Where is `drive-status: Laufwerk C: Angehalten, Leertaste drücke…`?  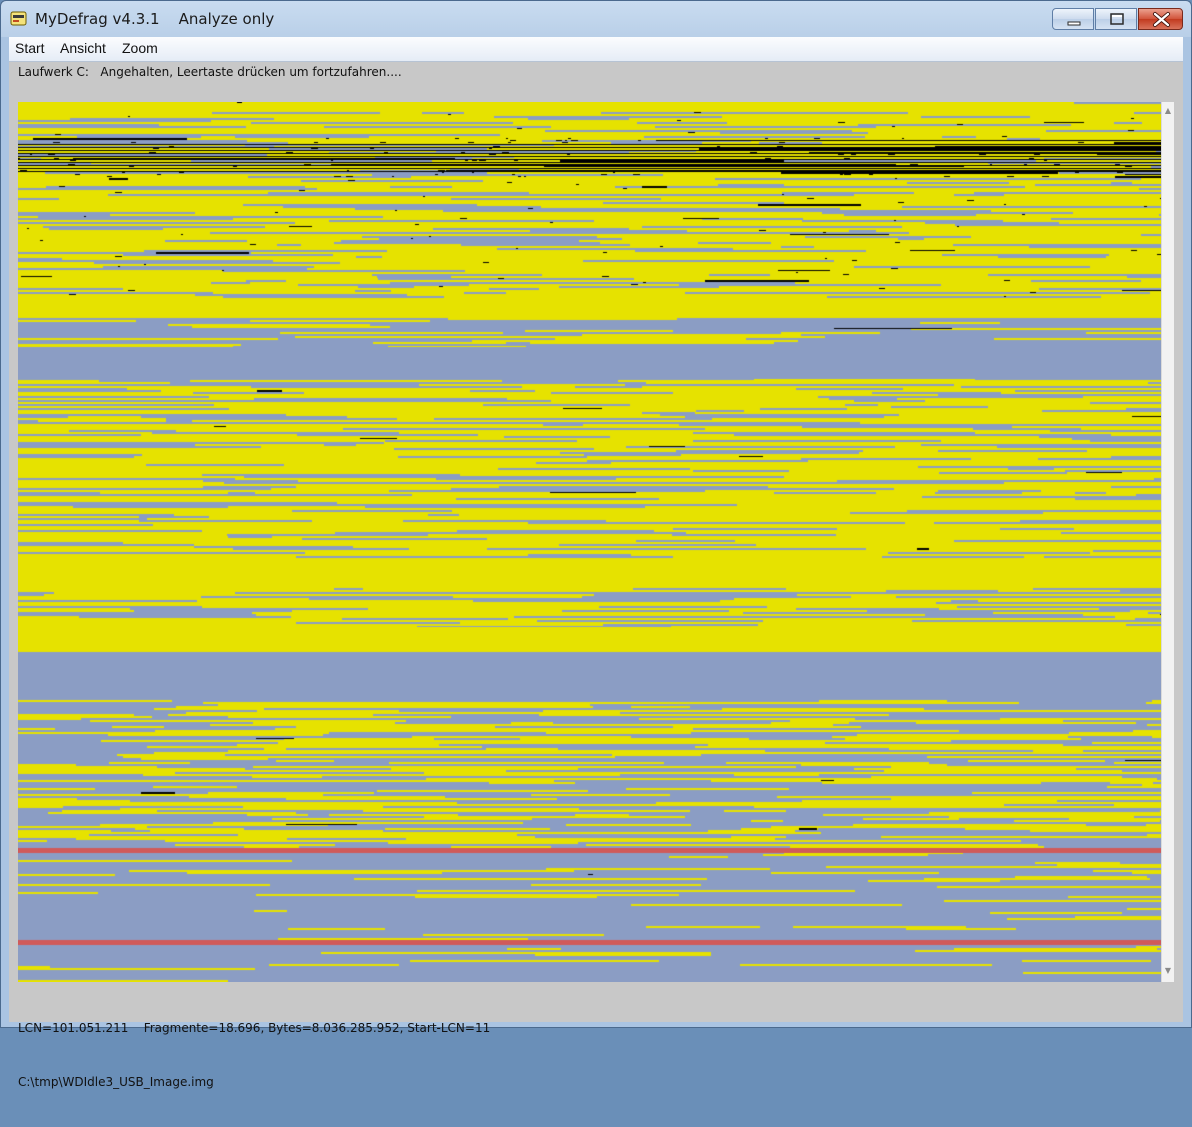
drive-status: Laufwerk C: Angehalten, Leertaste drücke… is located at coordinates (210, 72).